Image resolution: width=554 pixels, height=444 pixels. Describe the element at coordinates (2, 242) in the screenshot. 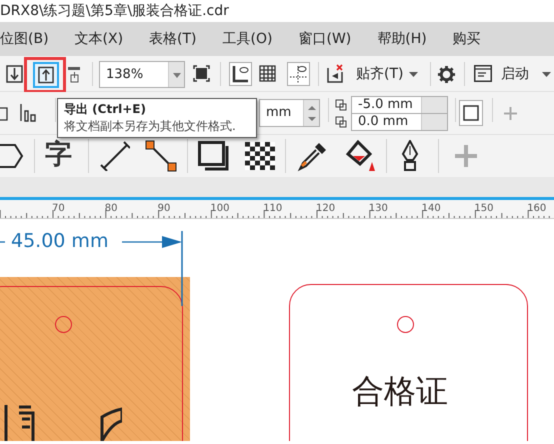

I see `dimension-tick` at that location.